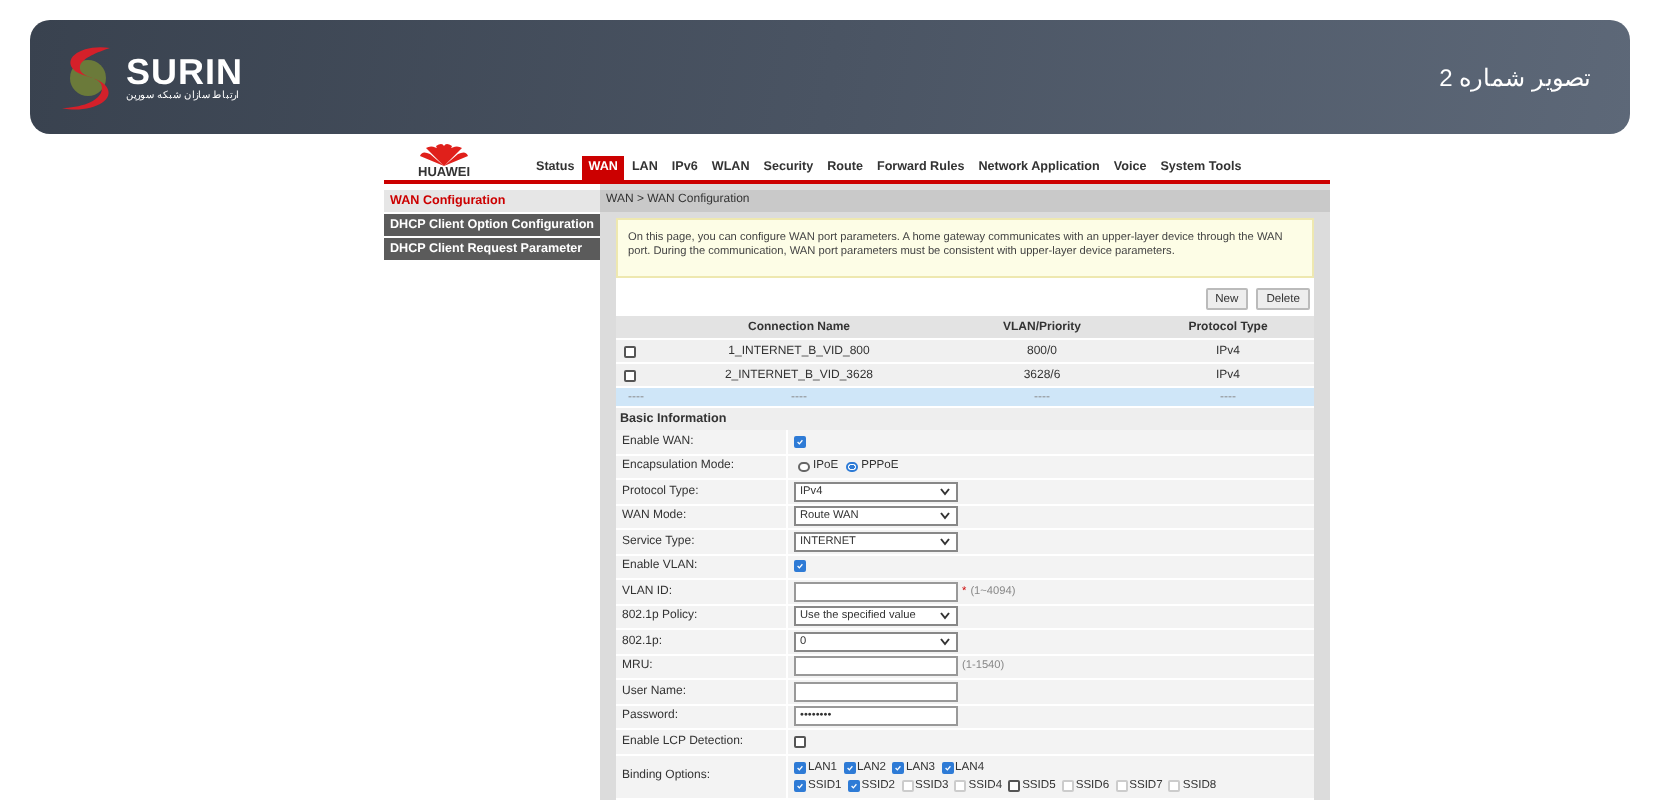 Image resolution: width=1660 pixels, height=800 pixels. What do you see at coordinates (444, 155) in the screenshot?
I see `flower-logo-icon` at bounding box center [444, 155].